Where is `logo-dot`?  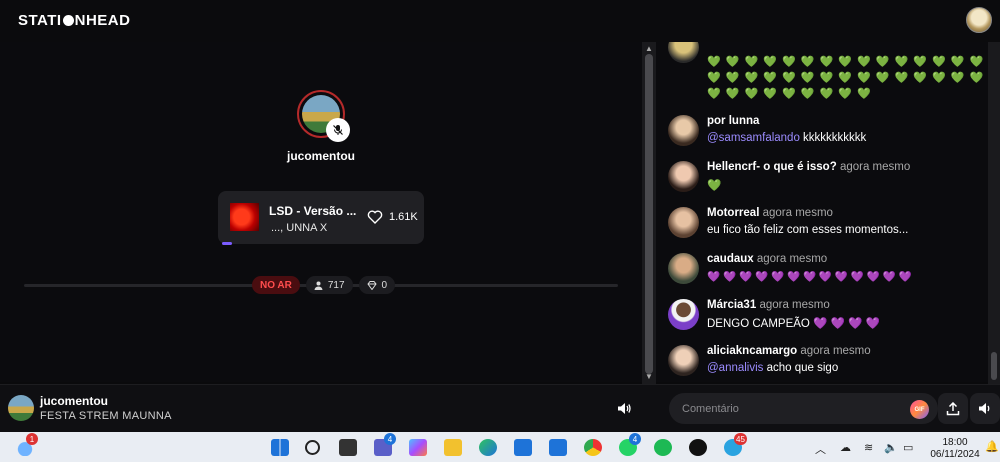 logo-dot is located at coordinates (68, 20).